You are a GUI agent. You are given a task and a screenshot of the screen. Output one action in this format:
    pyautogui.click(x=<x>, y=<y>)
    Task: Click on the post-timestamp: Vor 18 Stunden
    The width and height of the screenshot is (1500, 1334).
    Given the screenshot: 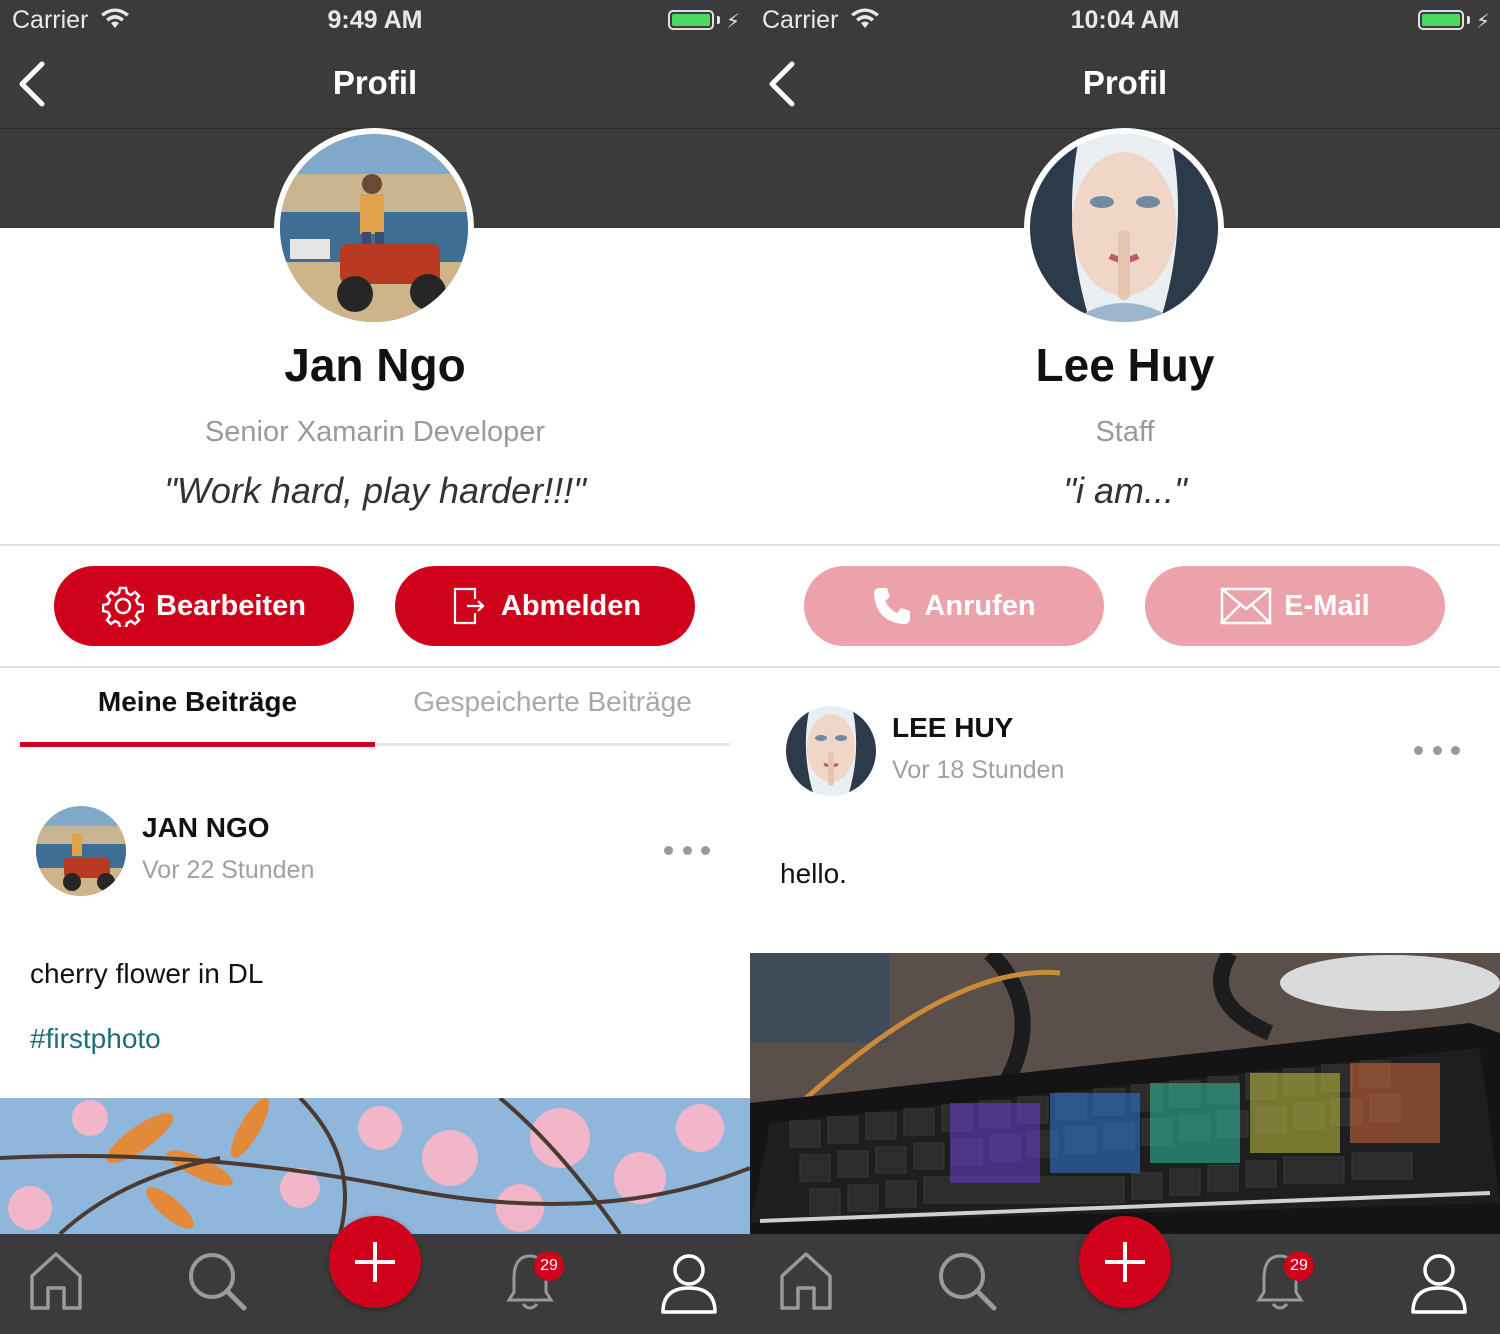 What is the action you would take?
    pyautogui.click(x=978, y=770)
    